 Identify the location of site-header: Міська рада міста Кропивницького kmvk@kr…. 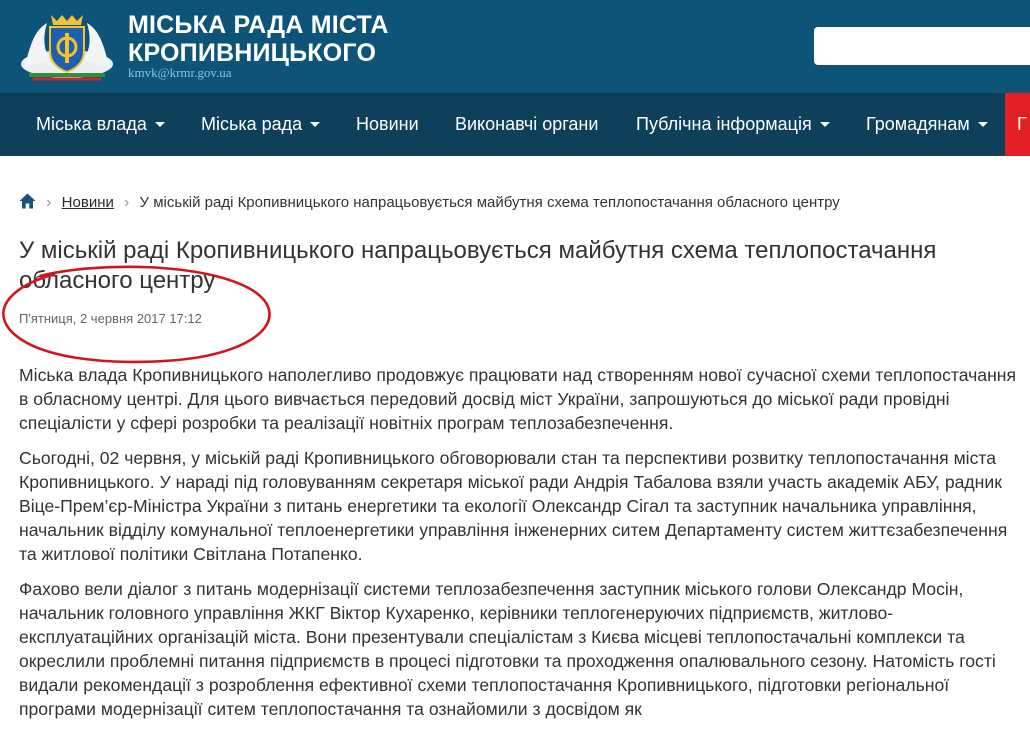
(515, 46).